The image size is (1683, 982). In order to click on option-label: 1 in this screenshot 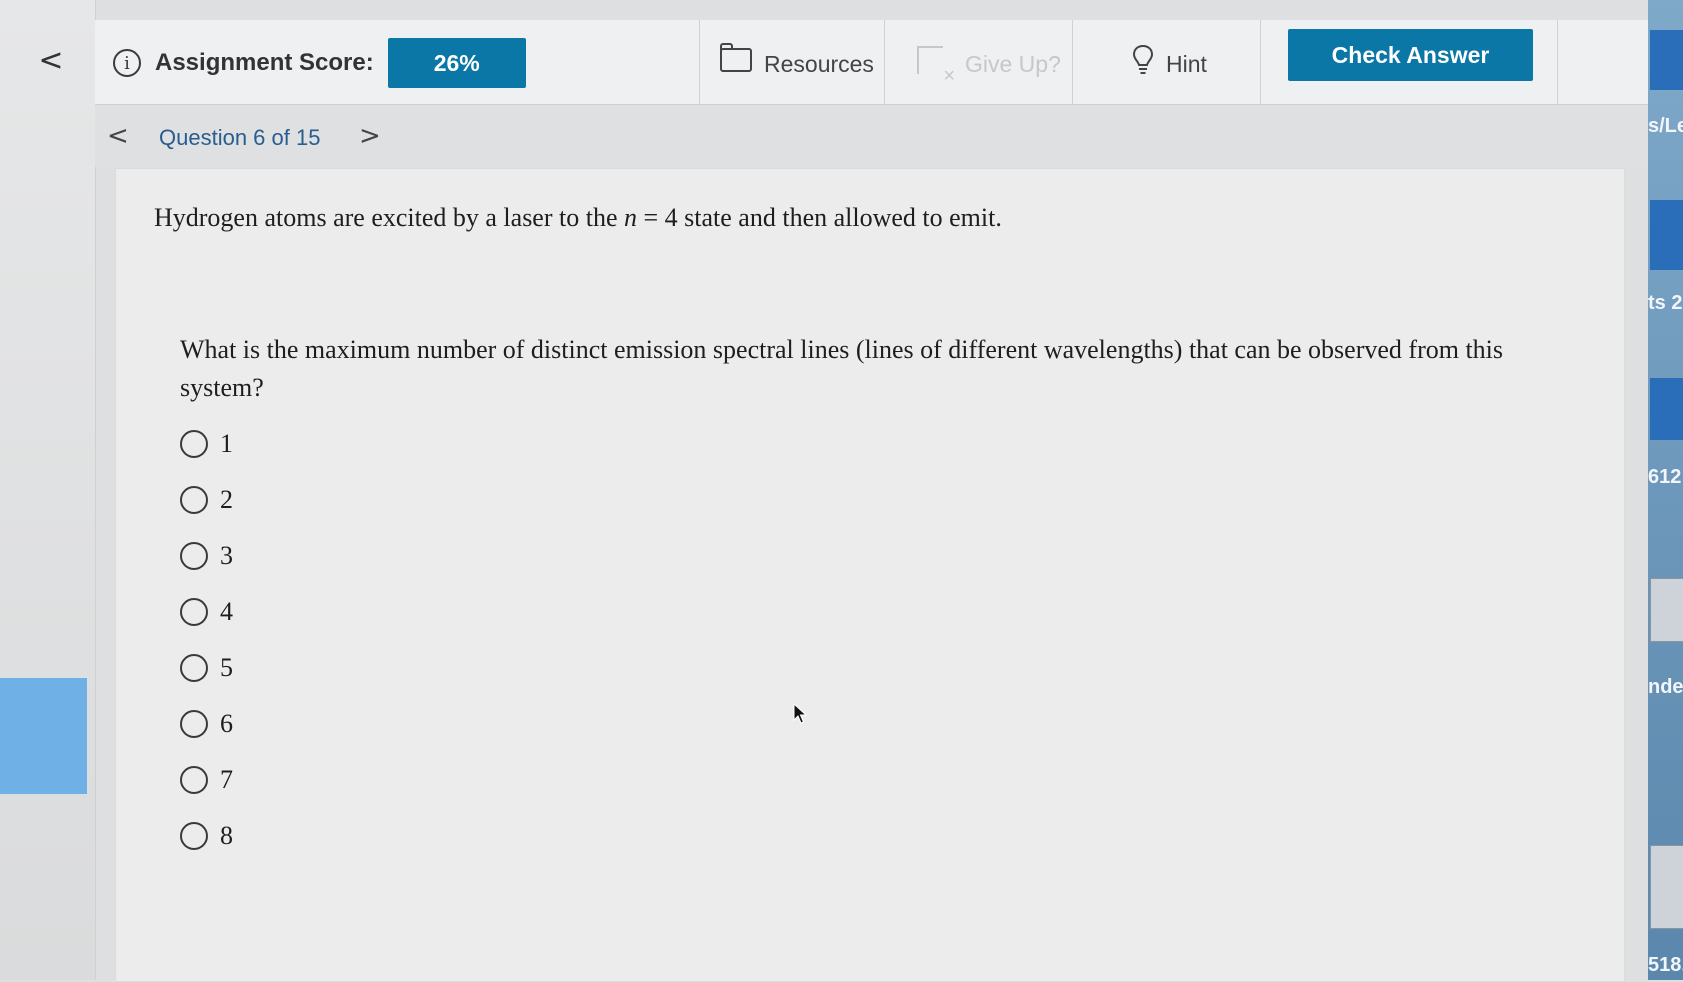, I will do `click(226, 443)`.